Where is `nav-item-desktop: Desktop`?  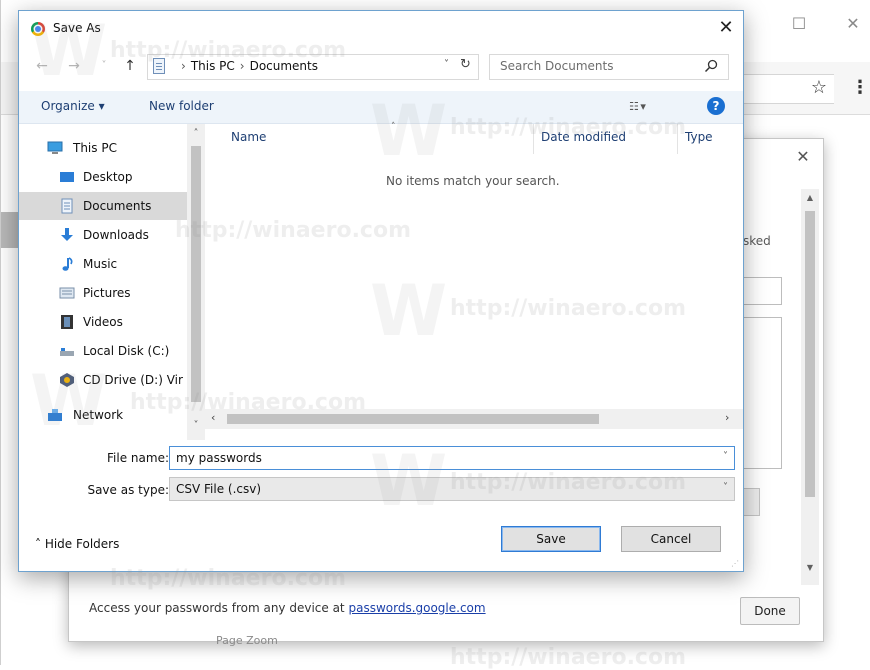
nav-item-desktop: Desktop is located at coordinates (103, 177).